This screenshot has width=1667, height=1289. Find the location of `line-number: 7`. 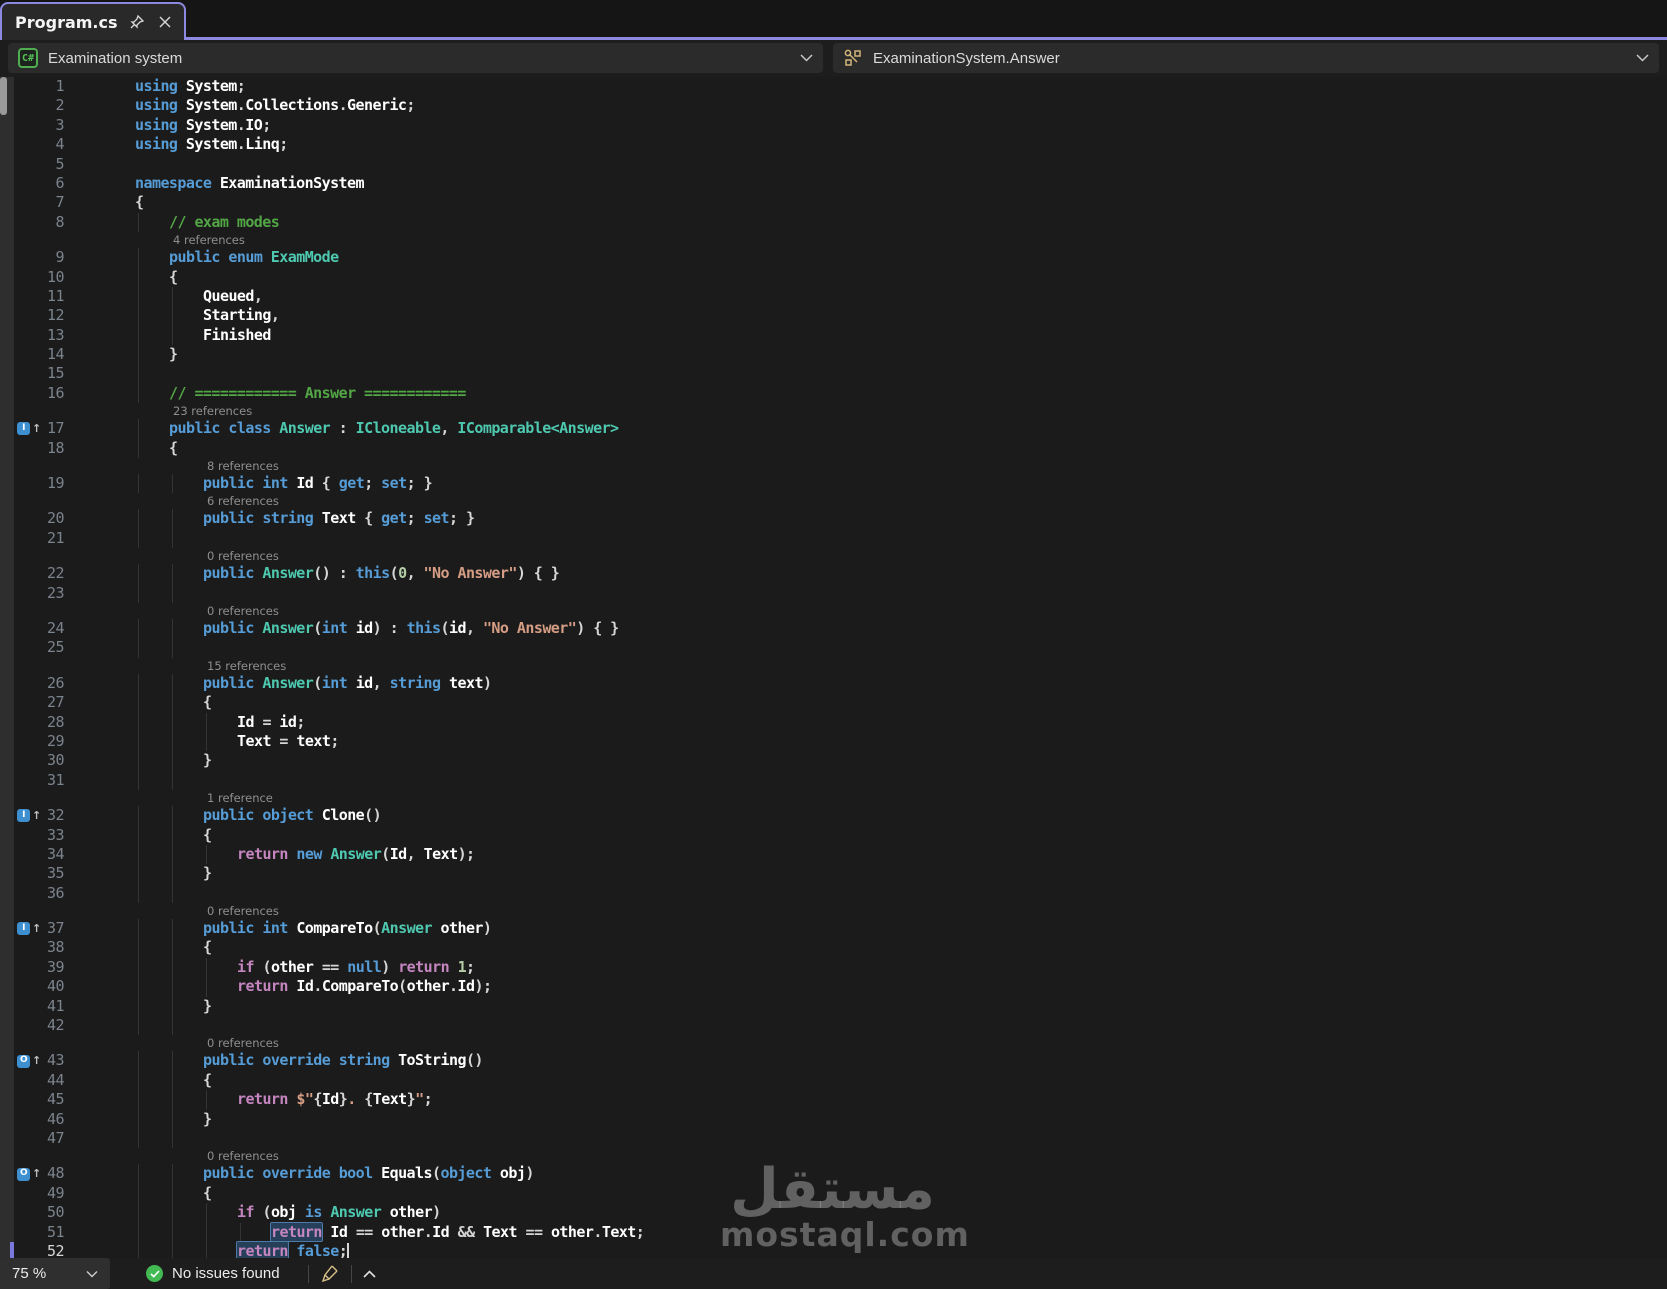

line-number: 7 is located at coordinates (54, 202).